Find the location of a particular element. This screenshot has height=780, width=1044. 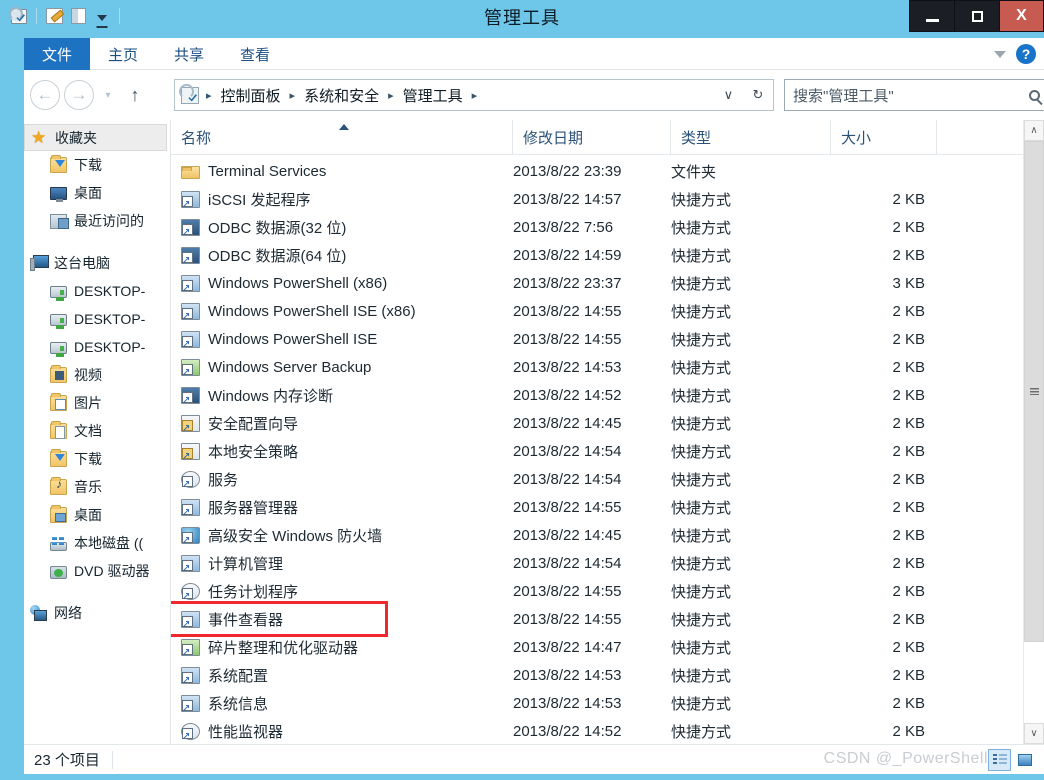

breadcrumb-item-control-panel: 控制面板 is located at coordinates (251, 95).